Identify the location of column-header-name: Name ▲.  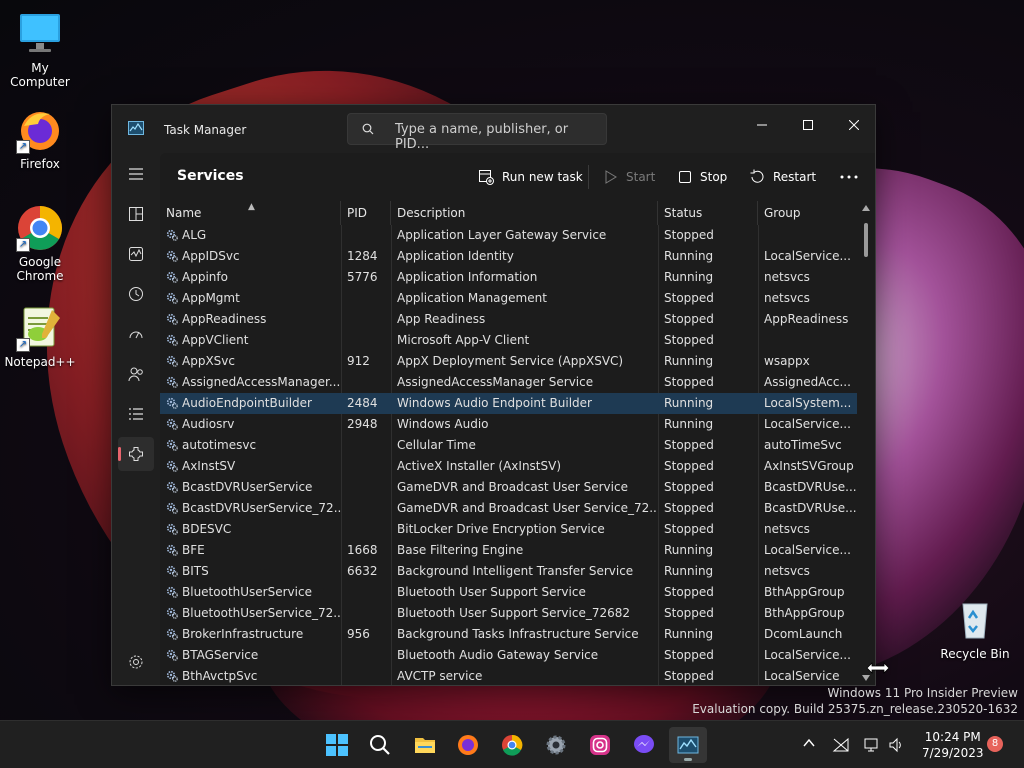
(250, 213).